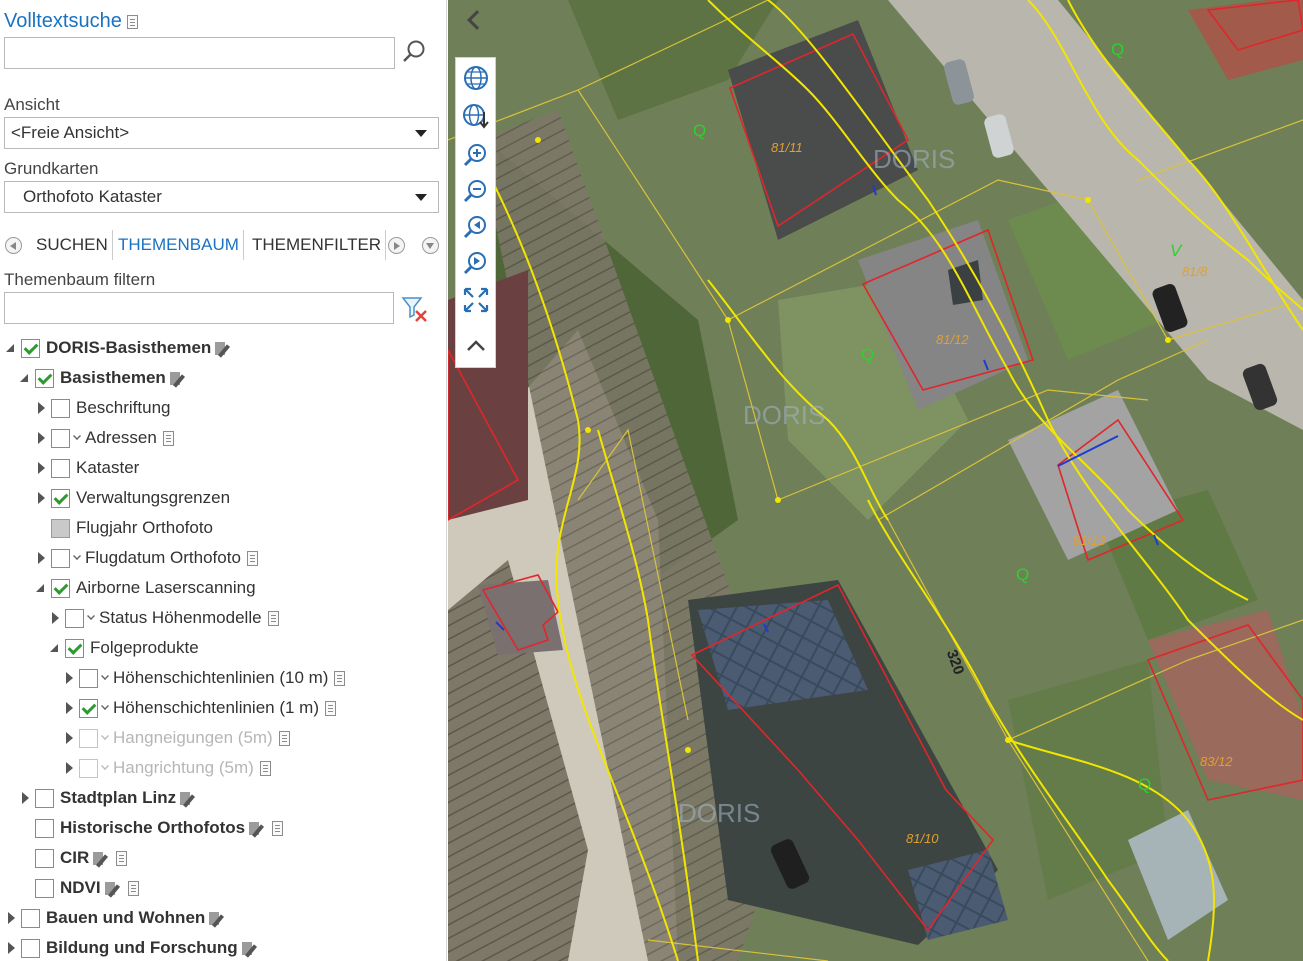  I want to click on tree-filter-input, so click(199, 308).